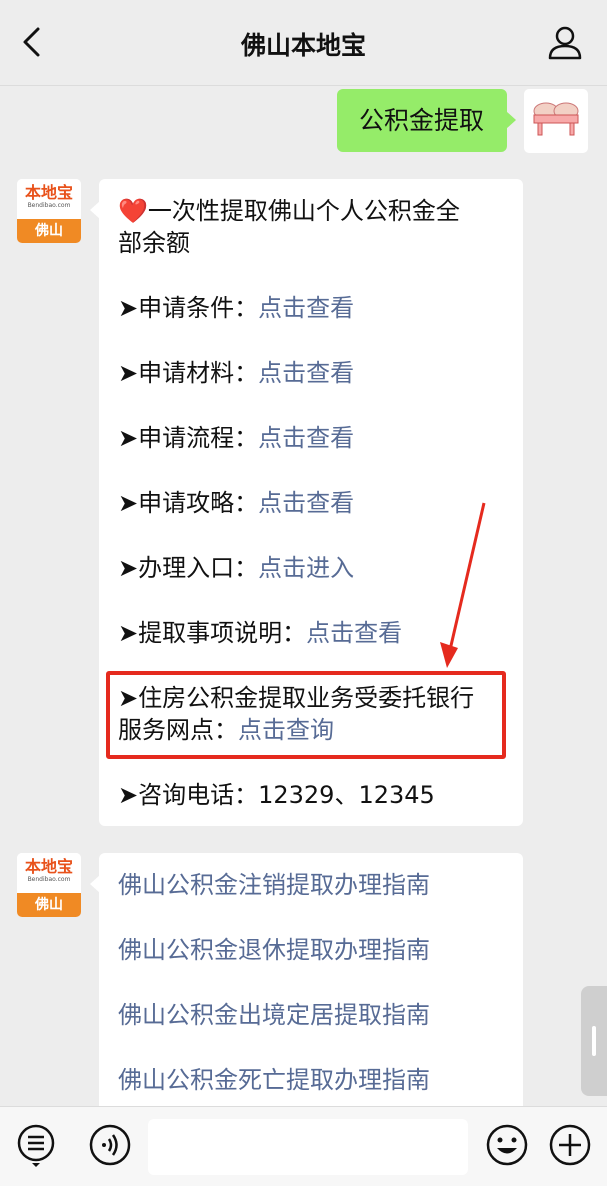 The width and height of the screenshot is (607, 1186). I want to click on menu-icon, so click(36, 1145).